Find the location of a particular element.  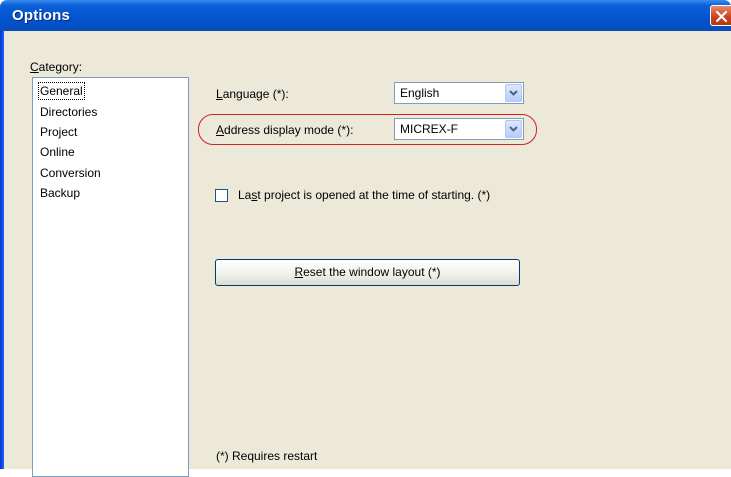

restart-note: (*) Requires restart is located at coordinates (267, 456).